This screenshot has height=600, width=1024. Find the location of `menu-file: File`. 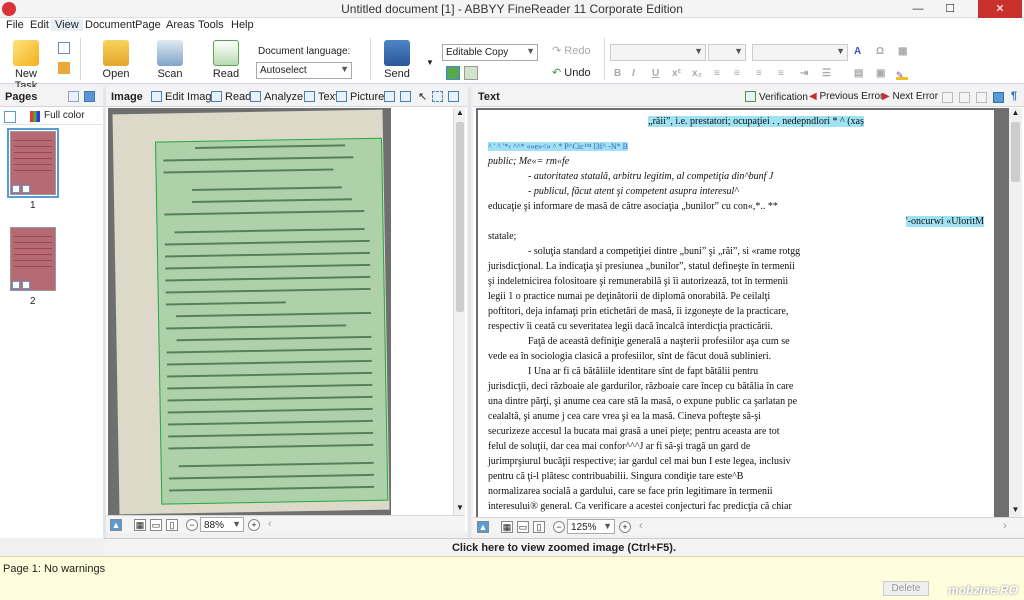

menu-file: File is located at coordinates (15, 25).